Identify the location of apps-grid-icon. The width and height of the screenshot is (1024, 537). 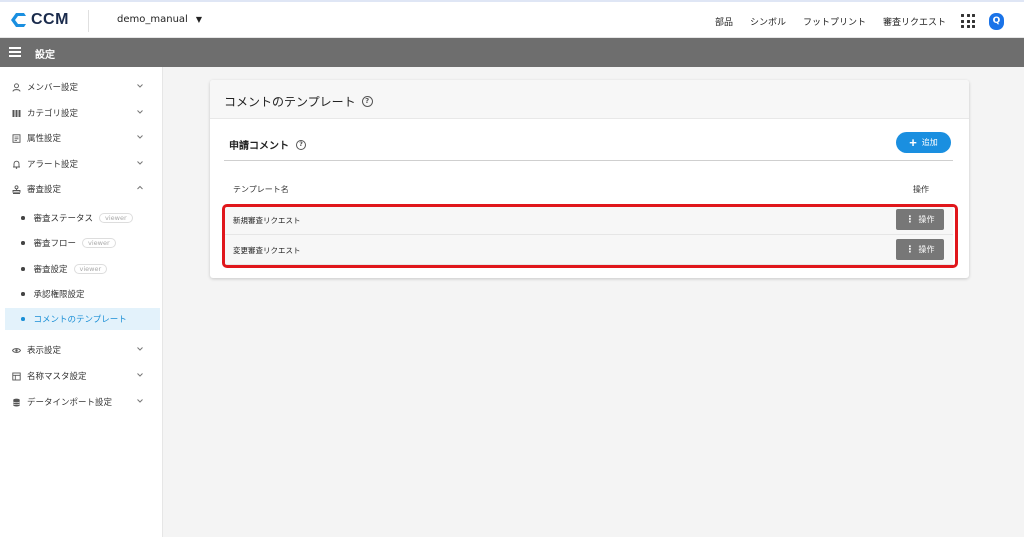
(968, 21).